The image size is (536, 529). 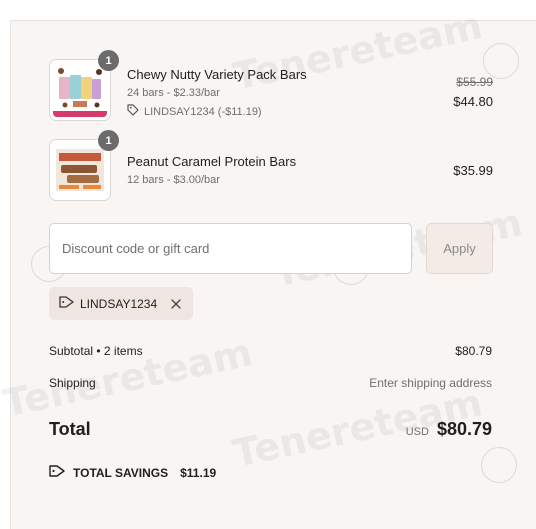 What do you see at coordinates (57, 472) in the screenshot?
I see `savings-tag-icon` at bounding box center [57, 472].